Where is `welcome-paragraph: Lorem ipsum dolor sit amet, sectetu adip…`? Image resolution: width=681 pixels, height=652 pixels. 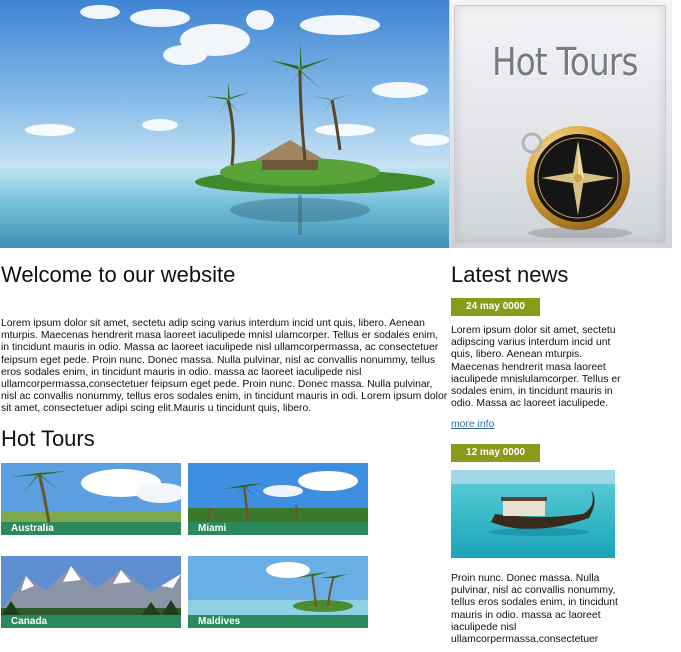 welcome-paragraph: Lorem ipsum dolor sit amet, sectetu adip… is located at coordinates (224, 366).